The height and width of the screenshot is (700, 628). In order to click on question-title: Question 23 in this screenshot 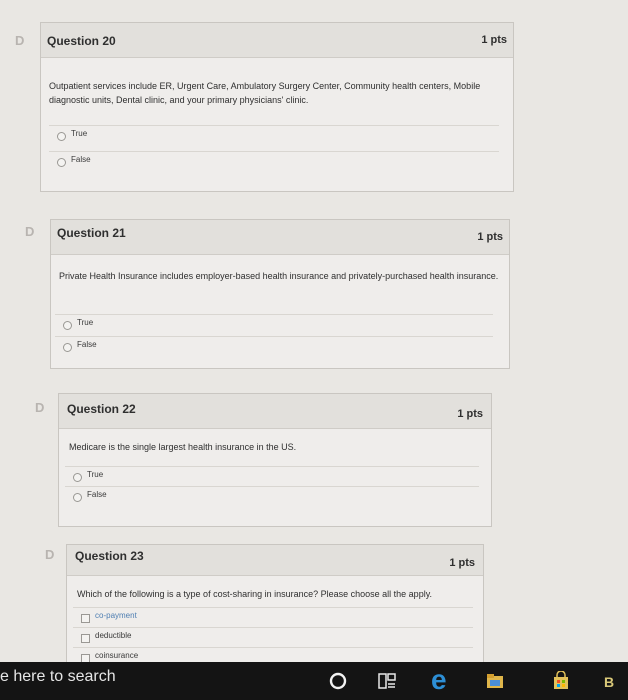, I will do `click(109, 556)`.